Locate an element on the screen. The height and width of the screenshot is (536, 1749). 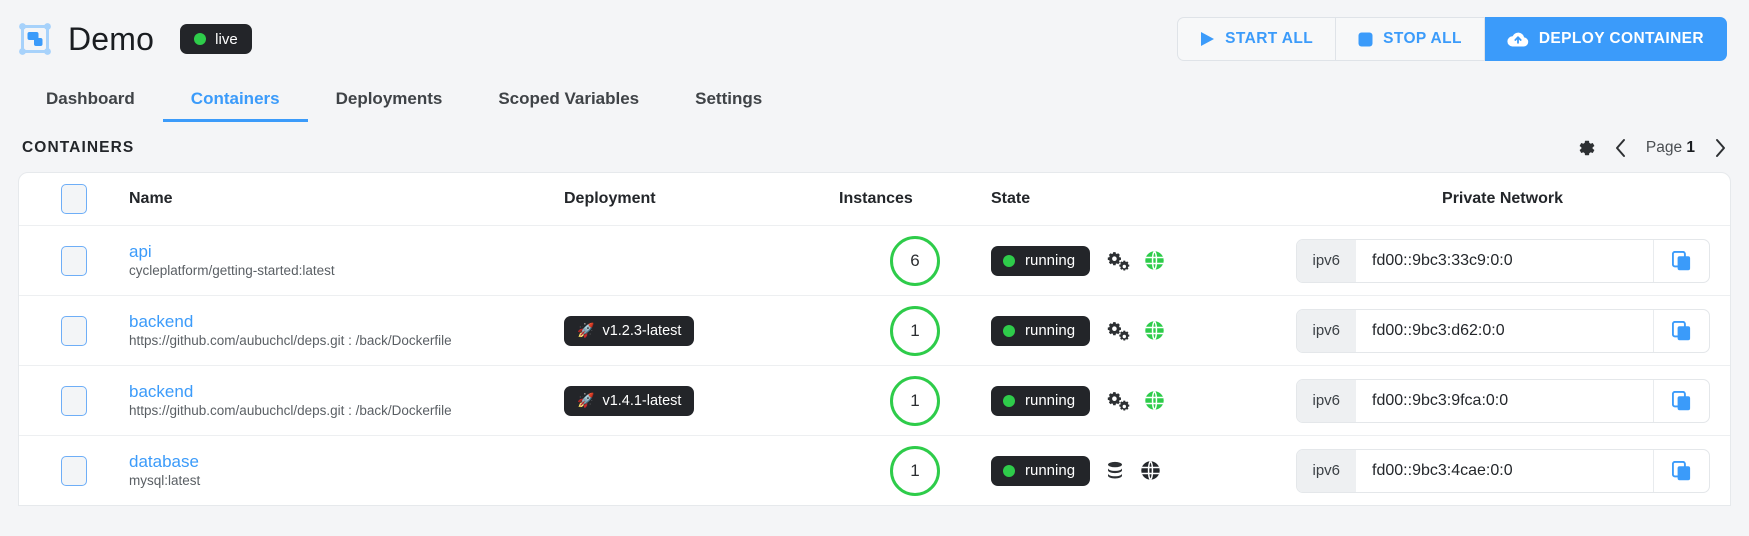
container-name-cell: database mysql:latest is located at coordinates (346, 470).